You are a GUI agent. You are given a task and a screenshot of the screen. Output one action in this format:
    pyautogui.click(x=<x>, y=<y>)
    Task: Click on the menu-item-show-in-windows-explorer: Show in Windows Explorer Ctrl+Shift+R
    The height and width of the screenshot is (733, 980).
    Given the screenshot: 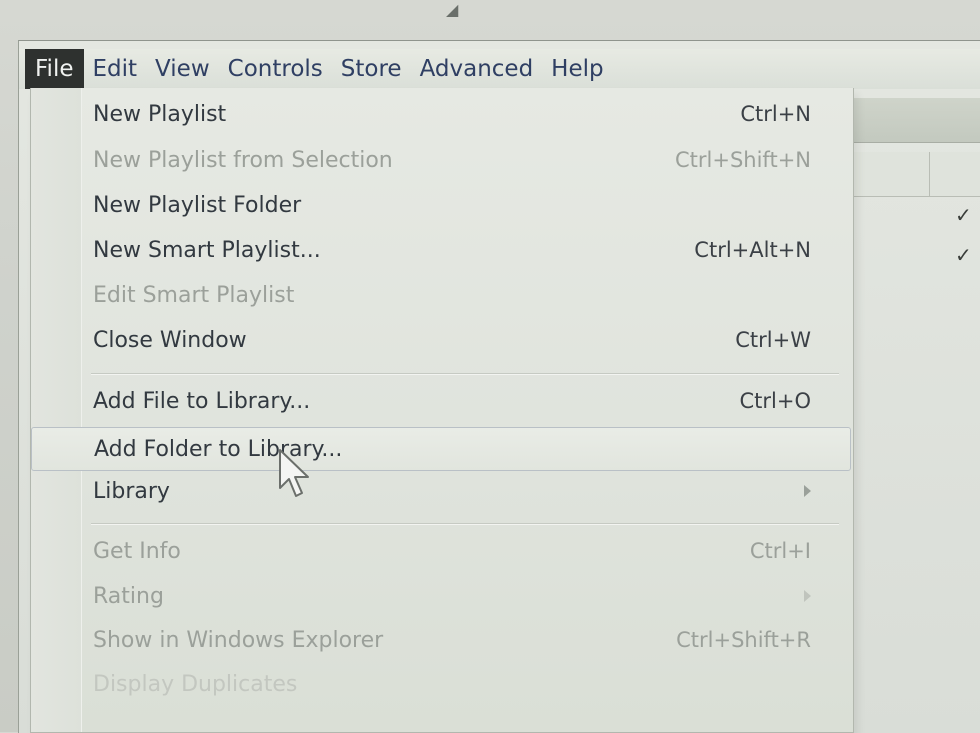 What is the action you would take?
    pyautogui.click(x=441, y=640)
    